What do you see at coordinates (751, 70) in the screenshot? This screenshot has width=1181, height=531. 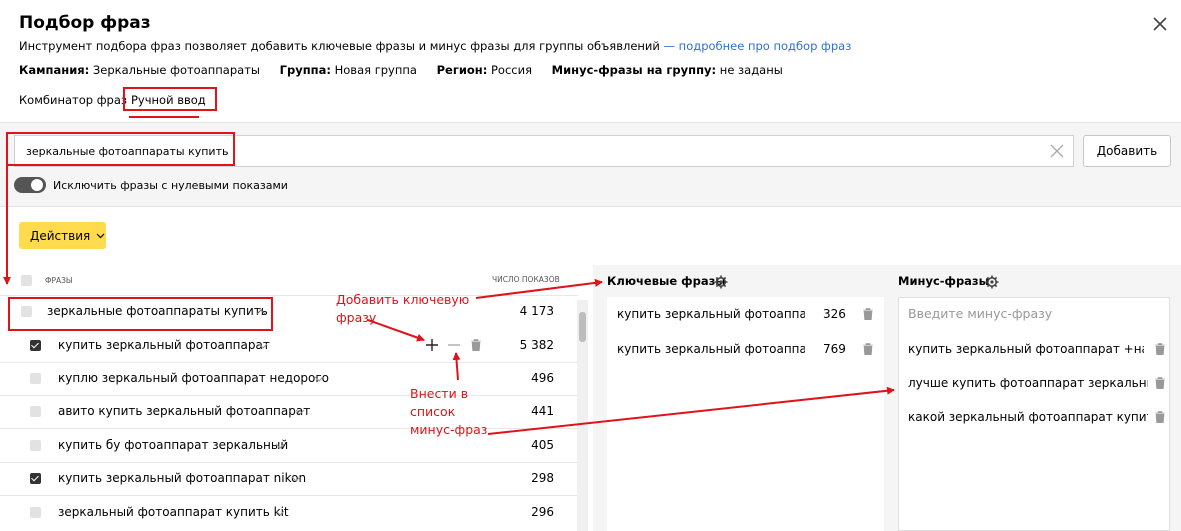 I see `minus-phrases-value: не заданы` at bounding box center [751, 70].